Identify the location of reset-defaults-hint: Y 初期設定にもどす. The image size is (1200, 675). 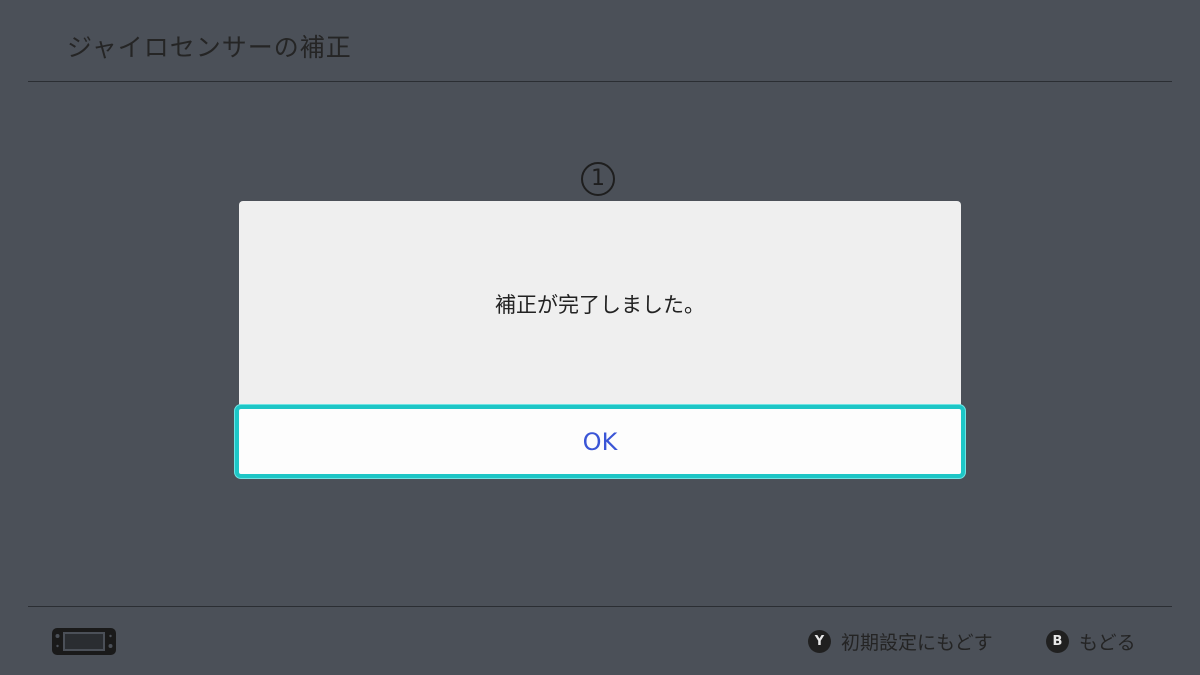
(900, 641).